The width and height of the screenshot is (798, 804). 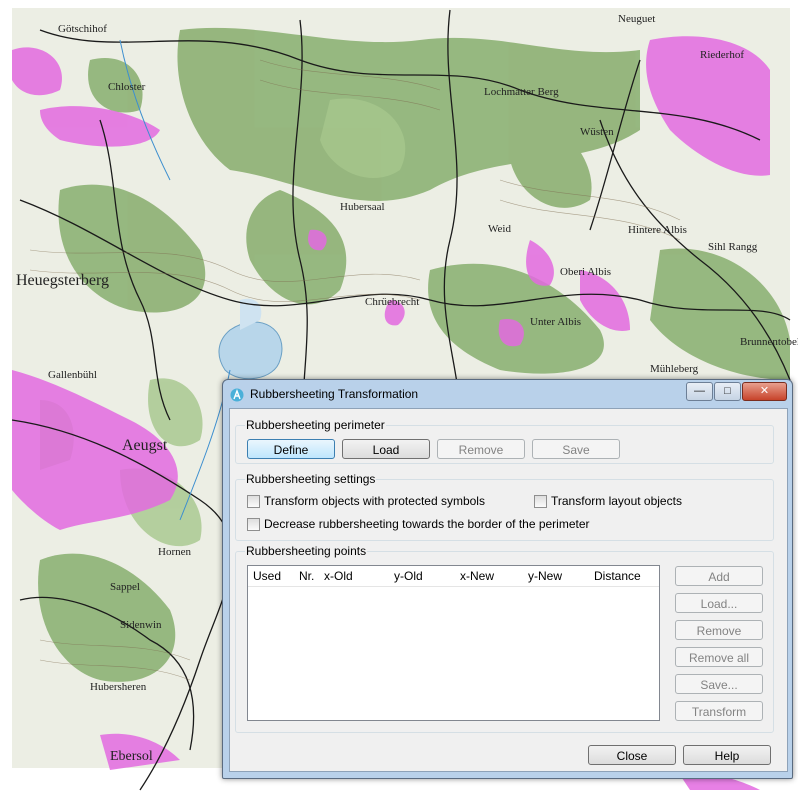 I want to click on app-logo-icon, so click(x=237, y=395).